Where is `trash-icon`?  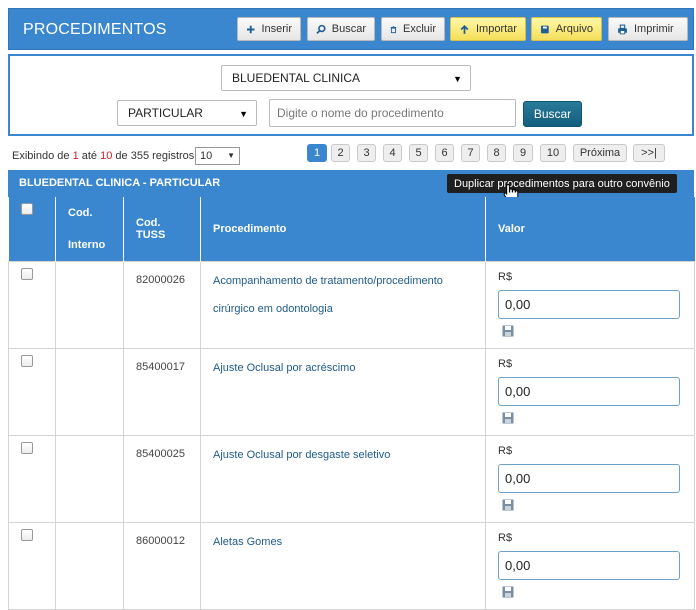
trash-icon is located at coordinates (393, 29).